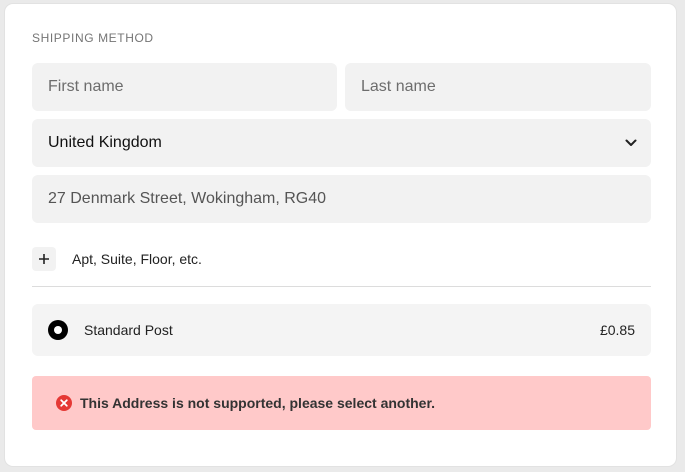 Image resolution: width=685 pixels, height=472 pixels. What do you see at coordinates (137, 259) in the screenshot?
I see `apt-label: Apt, Suite, Floor, etc.` at bounding box center [137, 259].